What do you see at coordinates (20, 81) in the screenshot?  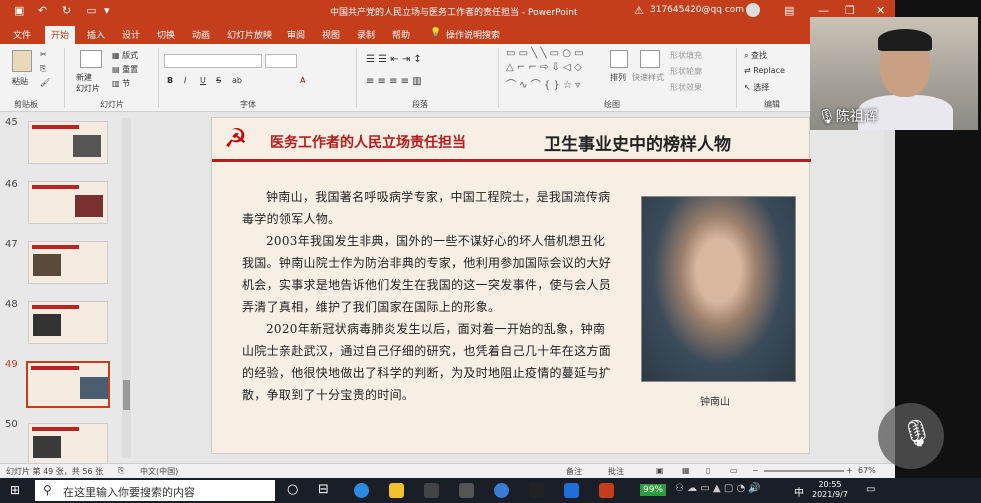 I see `paste-button: 粘贴` at bounding box center [20, 81].